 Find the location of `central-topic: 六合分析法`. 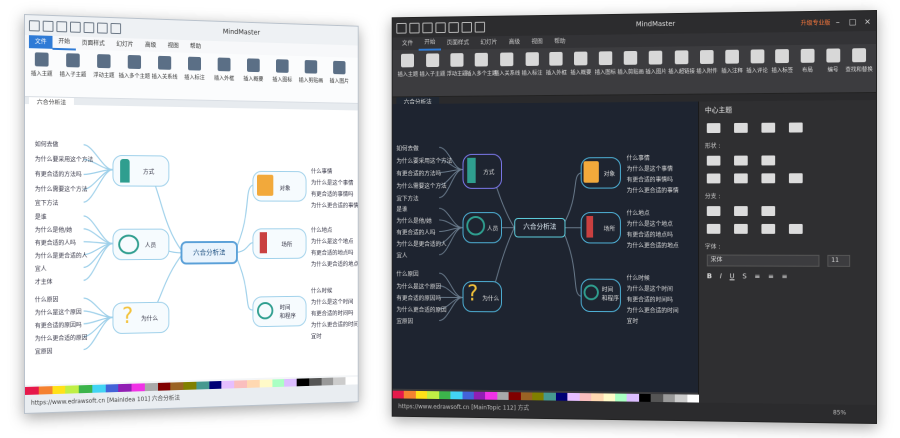

central-topic: 六合分析法 is located at coordinates (209, 252).